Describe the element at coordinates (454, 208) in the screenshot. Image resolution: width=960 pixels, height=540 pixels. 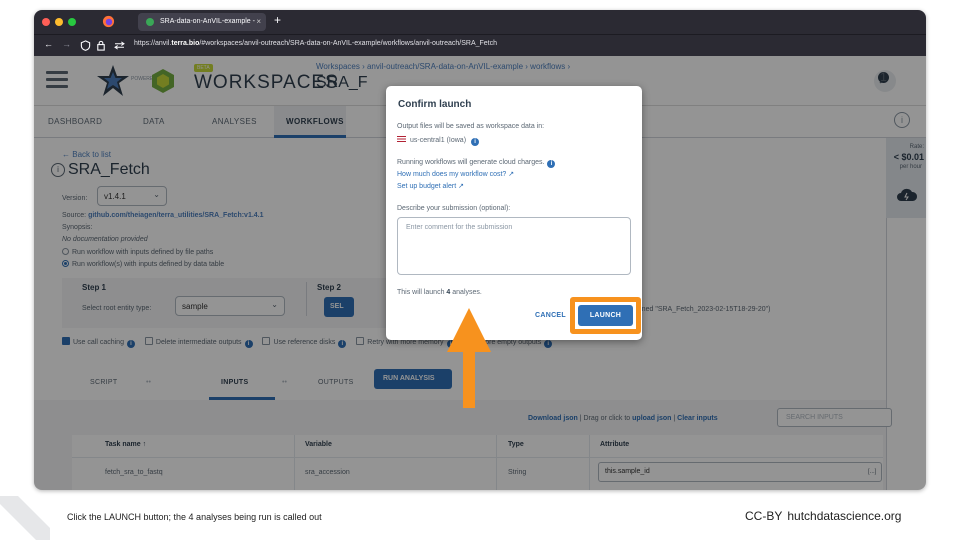
I see `describe-label: Describe your submission (optional):` at that location.